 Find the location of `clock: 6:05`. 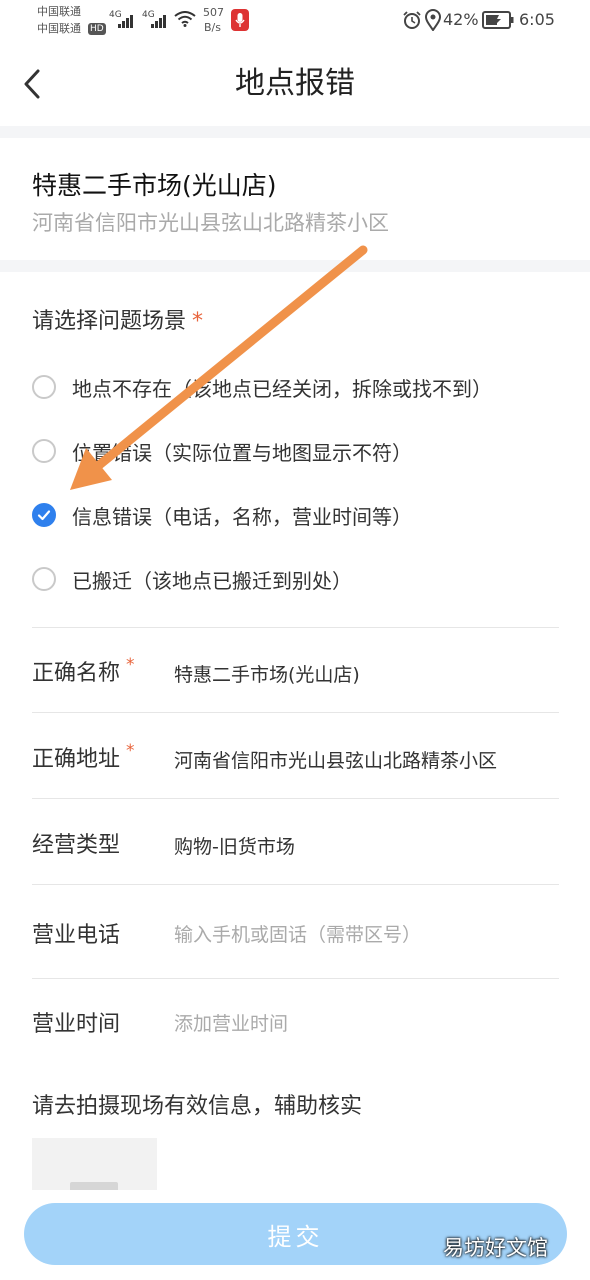

clock: 6:05 is located at coordinates (537, 19).